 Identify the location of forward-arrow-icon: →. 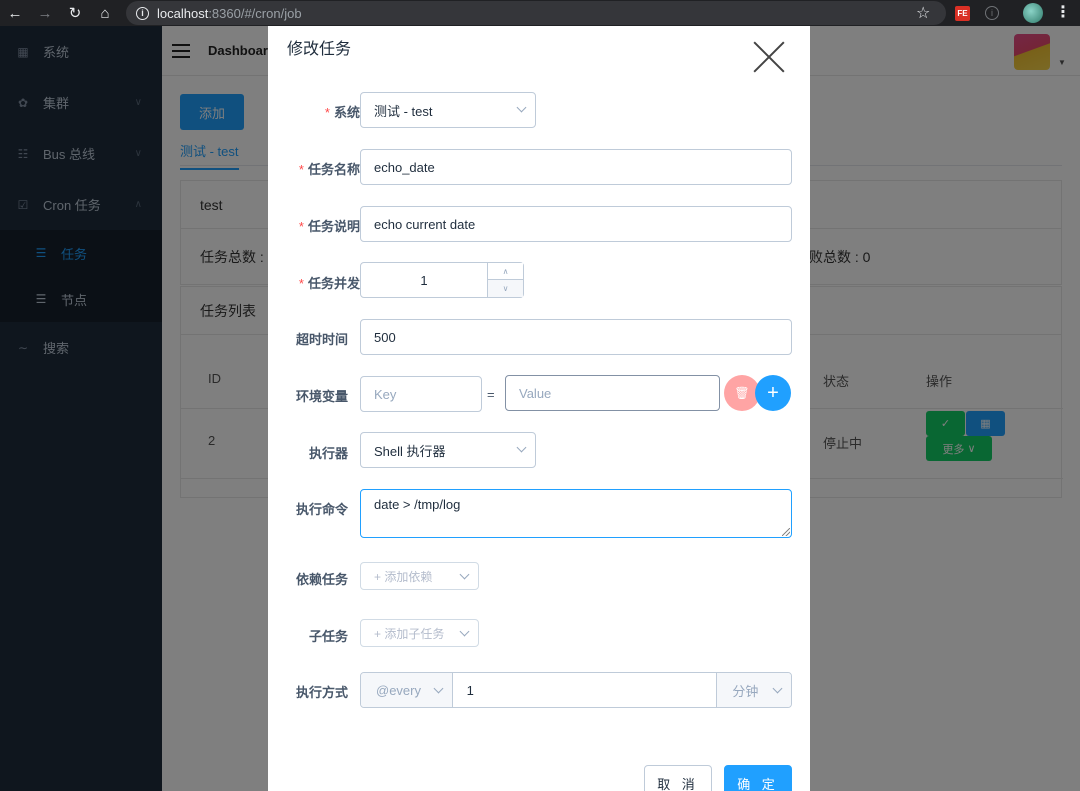
(45, 13).